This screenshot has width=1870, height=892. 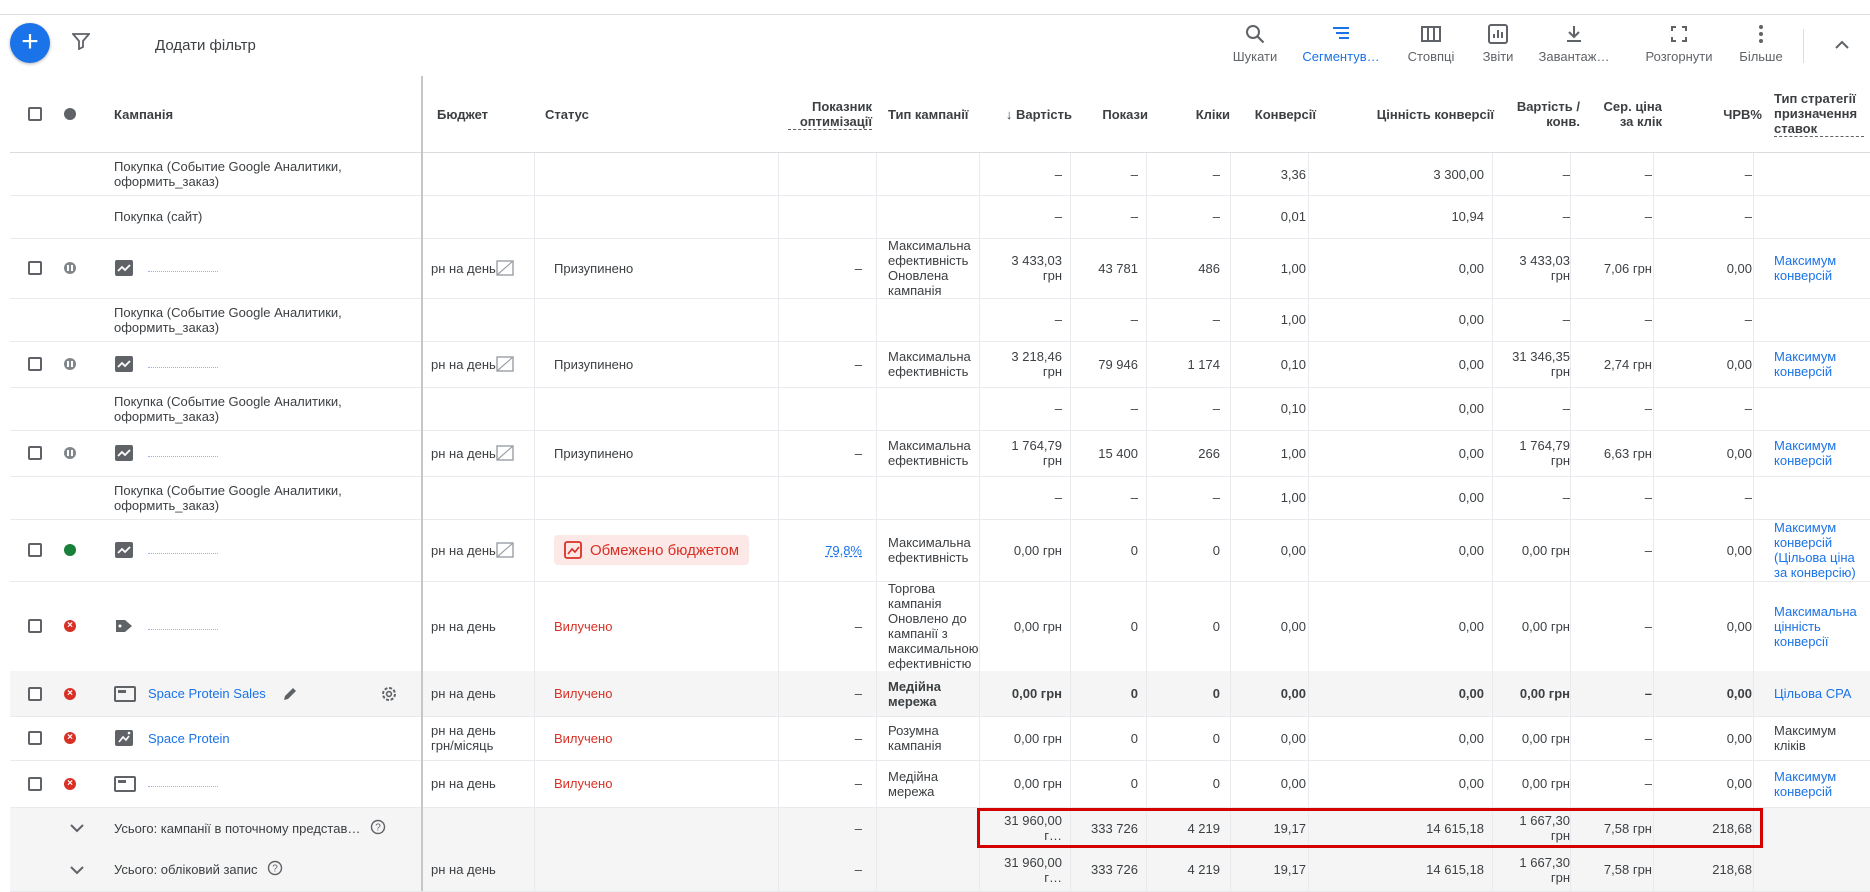 What do you see at coordinates (1293, 216) in the screenshot?
I see `cell-conv: 0,01` at bounding box center [1293, 216].